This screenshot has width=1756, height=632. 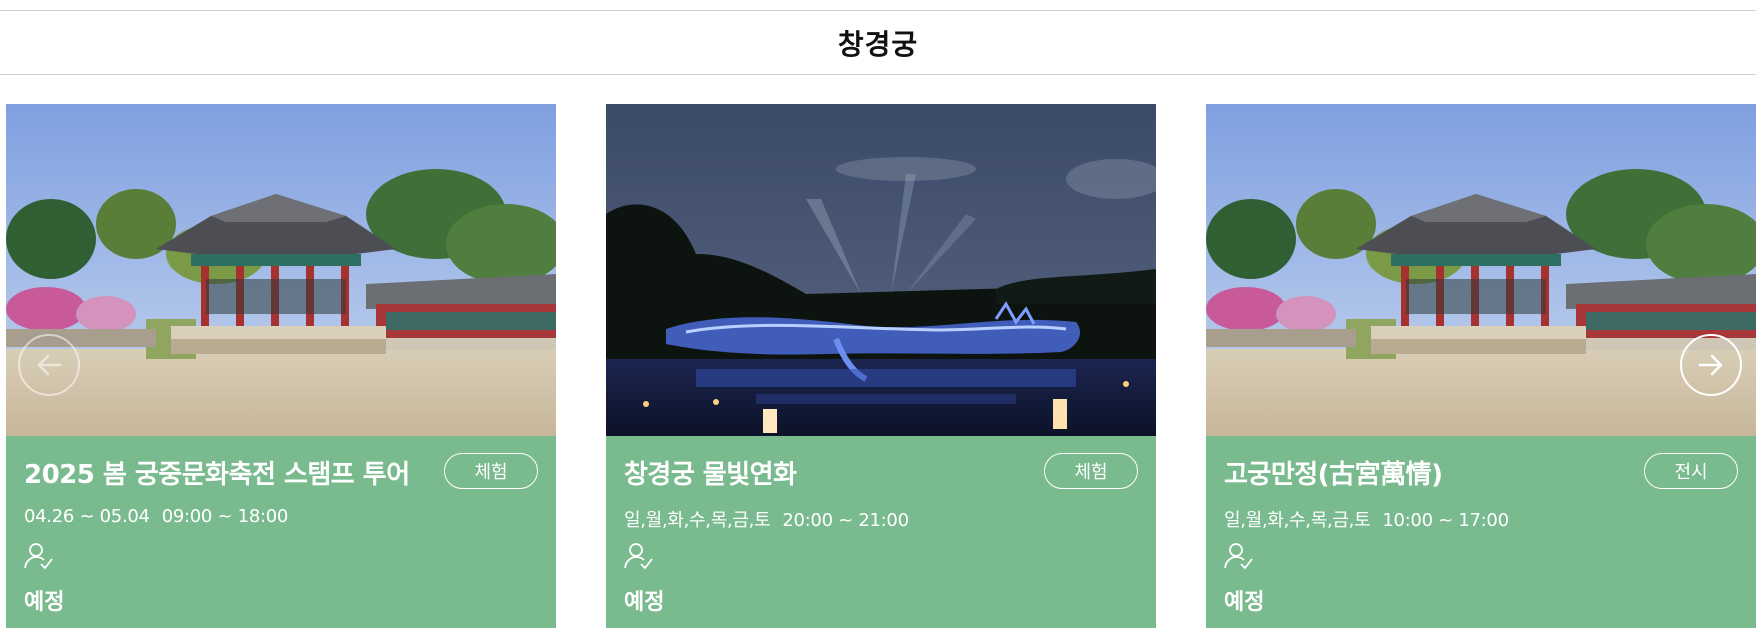 I want to click on arrow-right-icon, so click(x=1710, y=365).